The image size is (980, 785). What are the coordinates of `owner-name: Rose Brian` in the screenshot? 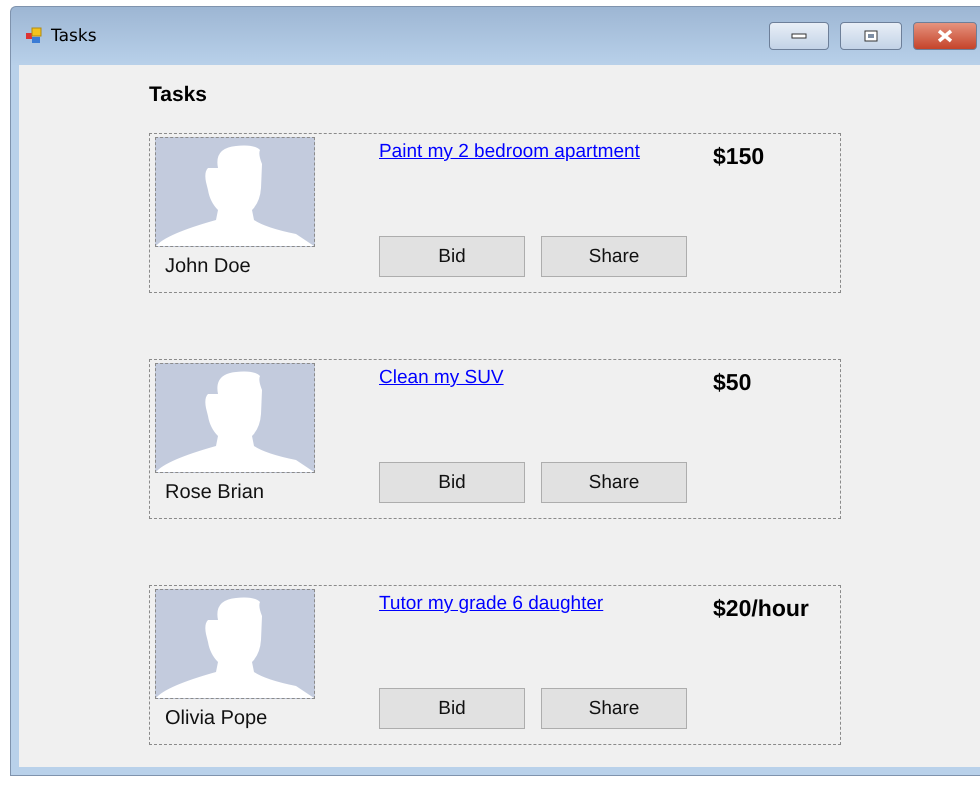 It's located at (215, 492).